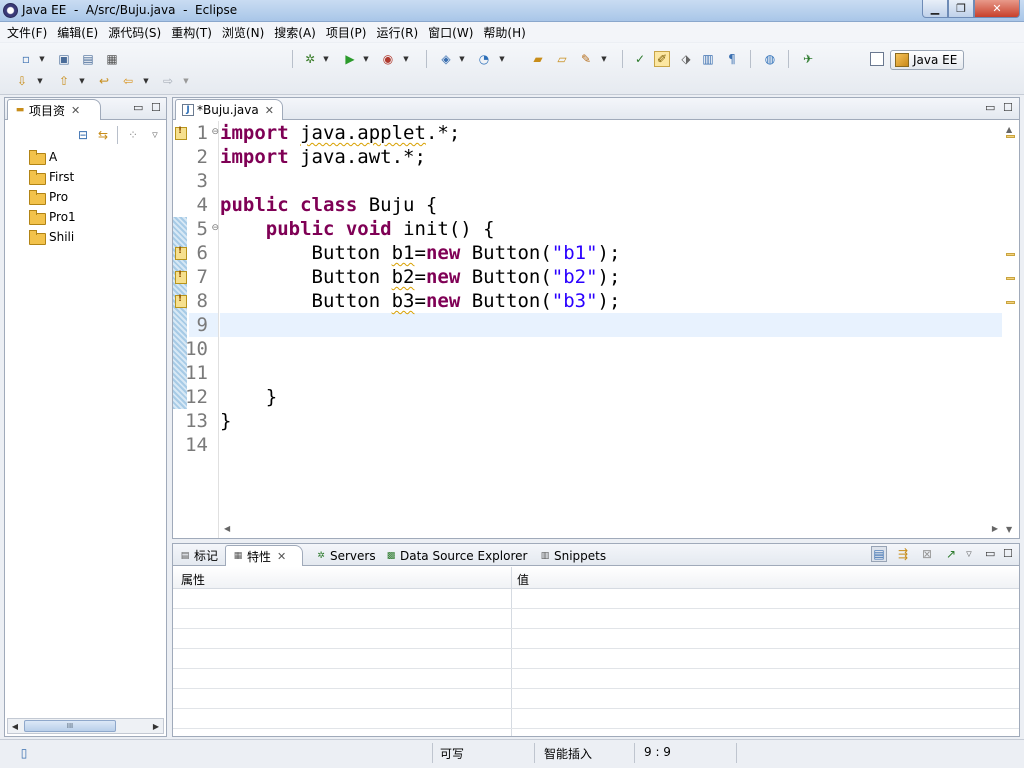 The height and width of the screenshot is (768, 1024). What do you see at coordinates (264, 555) in the screenshot?
I see `tab-properties: ▦ 特性 ✕` at bounding box center [264, 555].